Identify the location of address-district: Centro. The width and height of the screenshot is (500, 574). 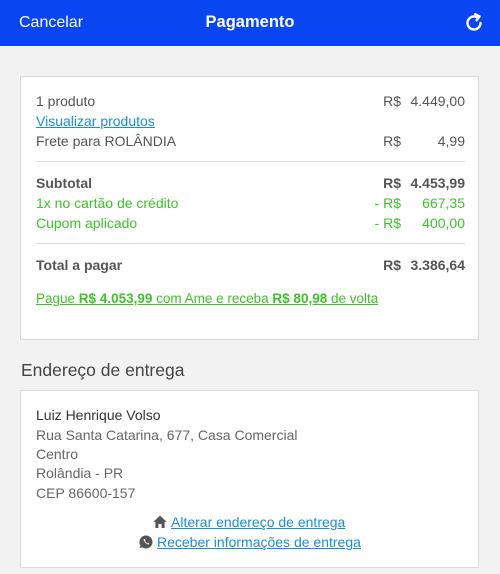
(57, 454).